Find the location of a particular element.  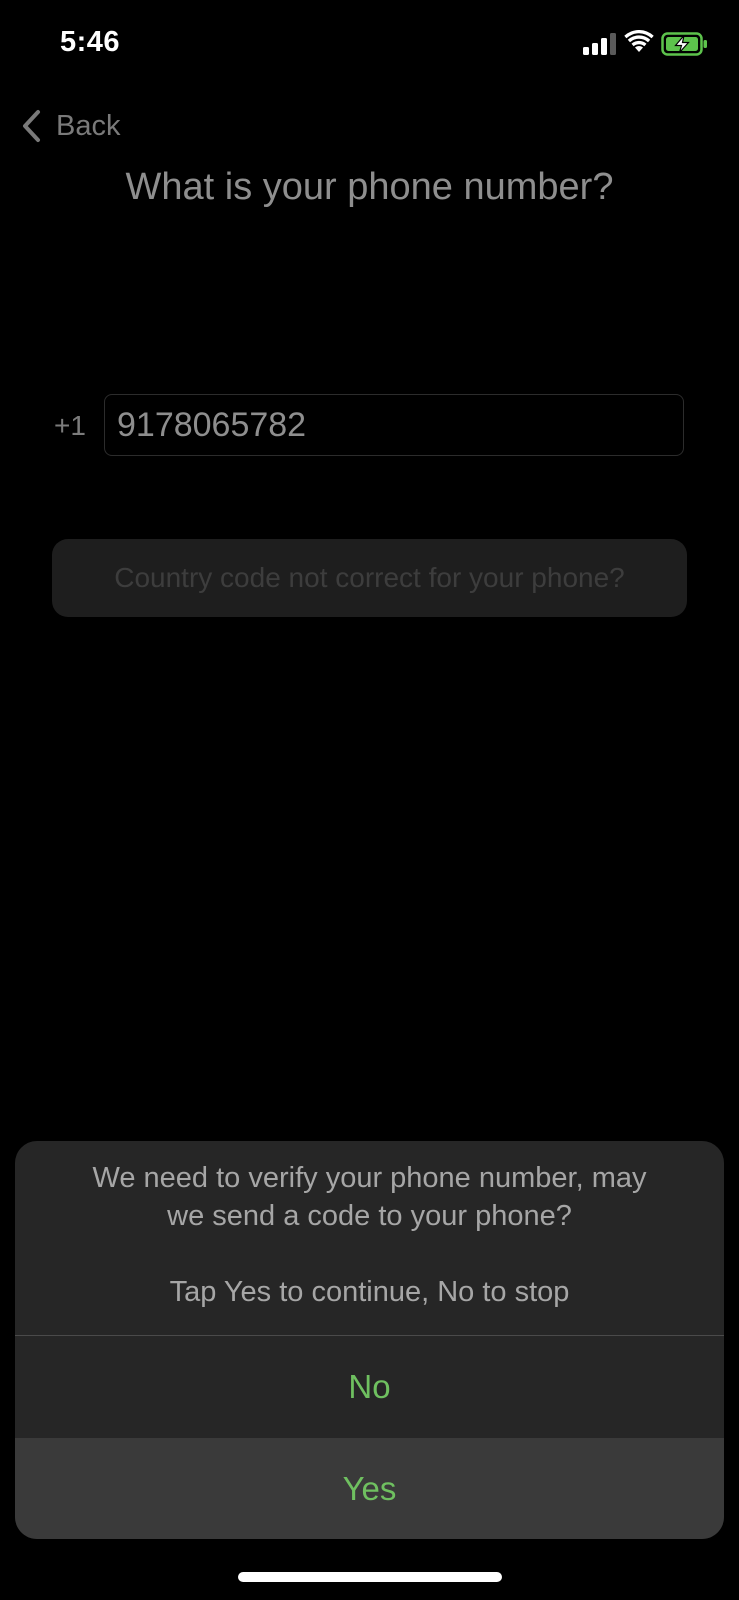

sheet-message-line: We need to verify your phone number, may is located at coordinates (369, 1178).